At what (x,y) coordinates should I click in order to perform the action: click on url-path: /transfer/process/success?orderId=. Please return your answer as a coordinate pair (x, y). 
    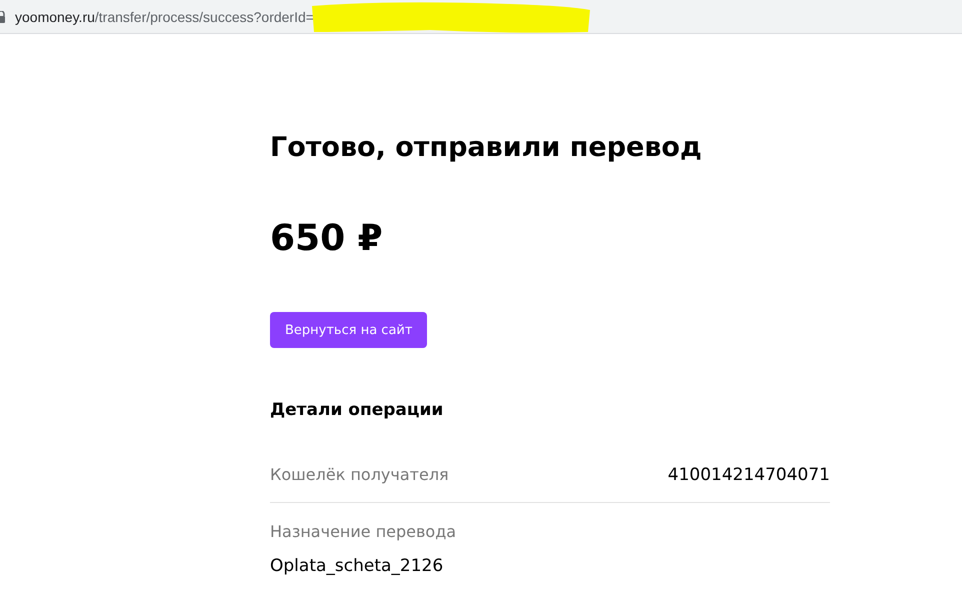
    Looking at the image, I should click on (204, 16).